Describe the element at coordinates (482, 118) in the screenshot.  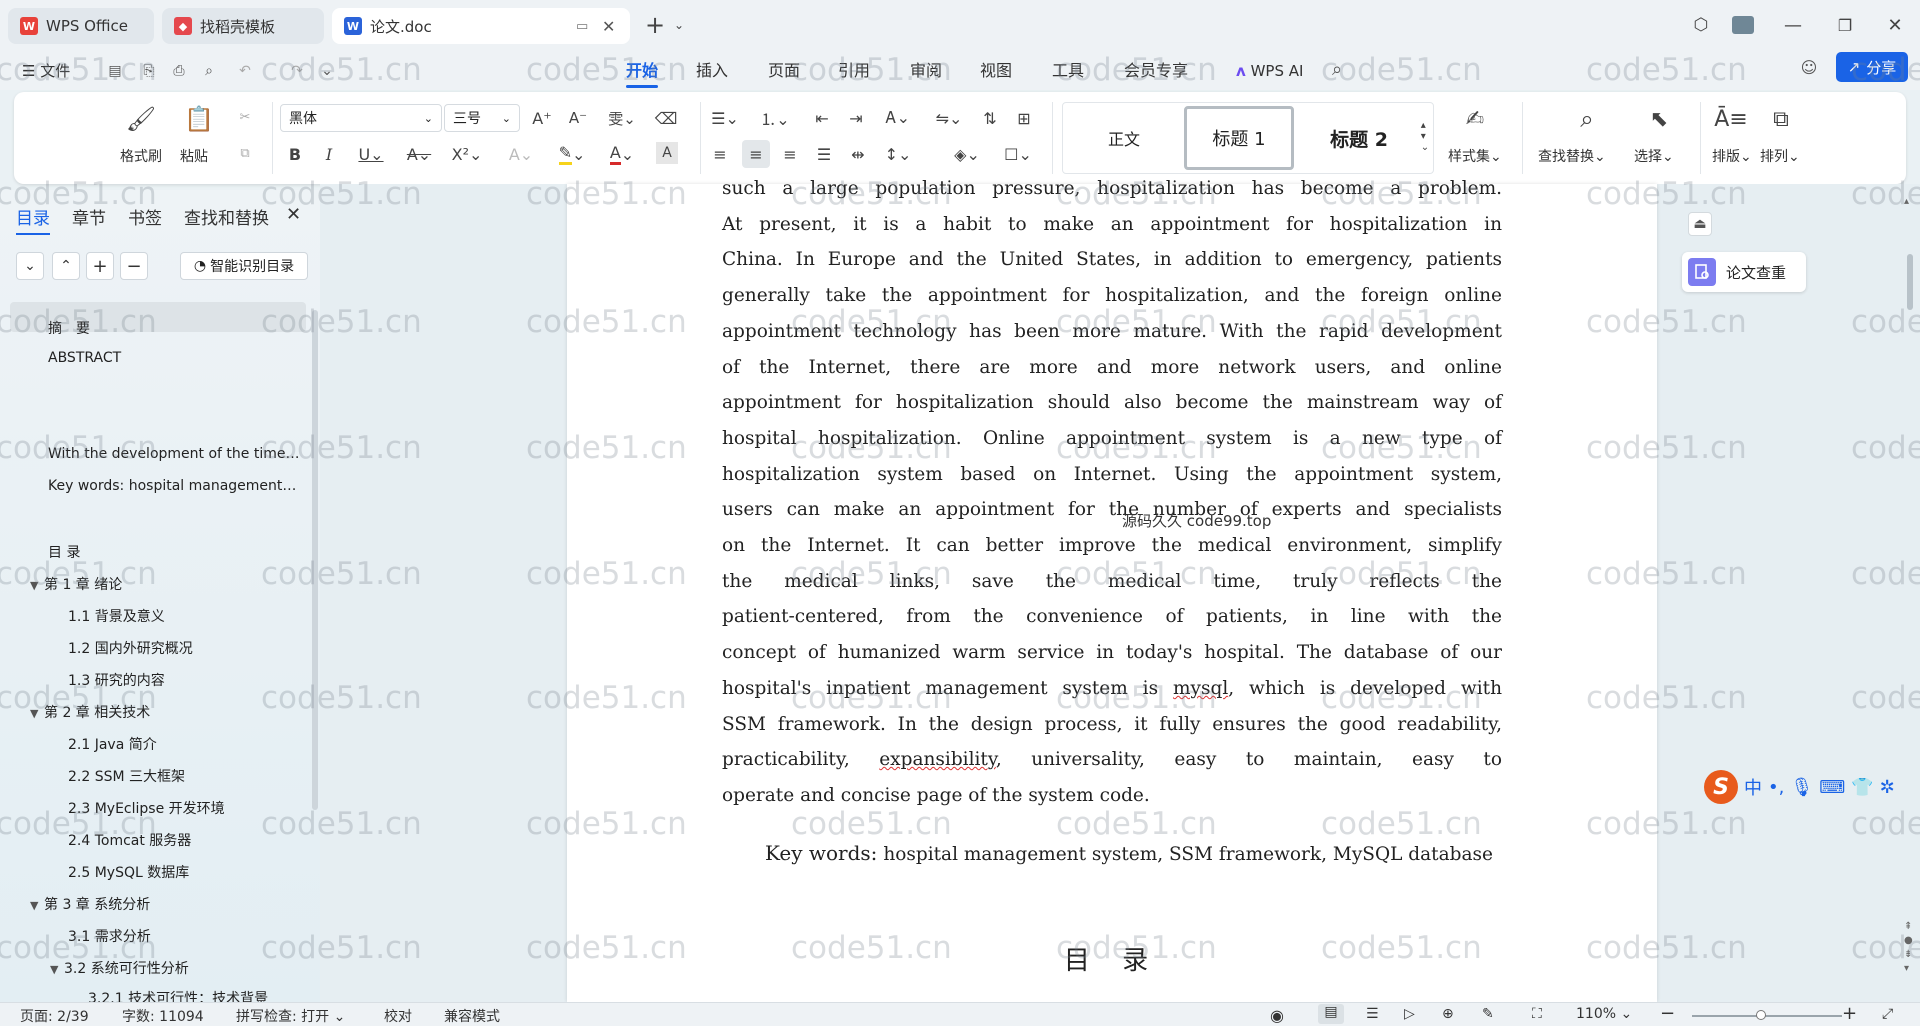
I see `font-size-select: 三号 ⌄` at that location.